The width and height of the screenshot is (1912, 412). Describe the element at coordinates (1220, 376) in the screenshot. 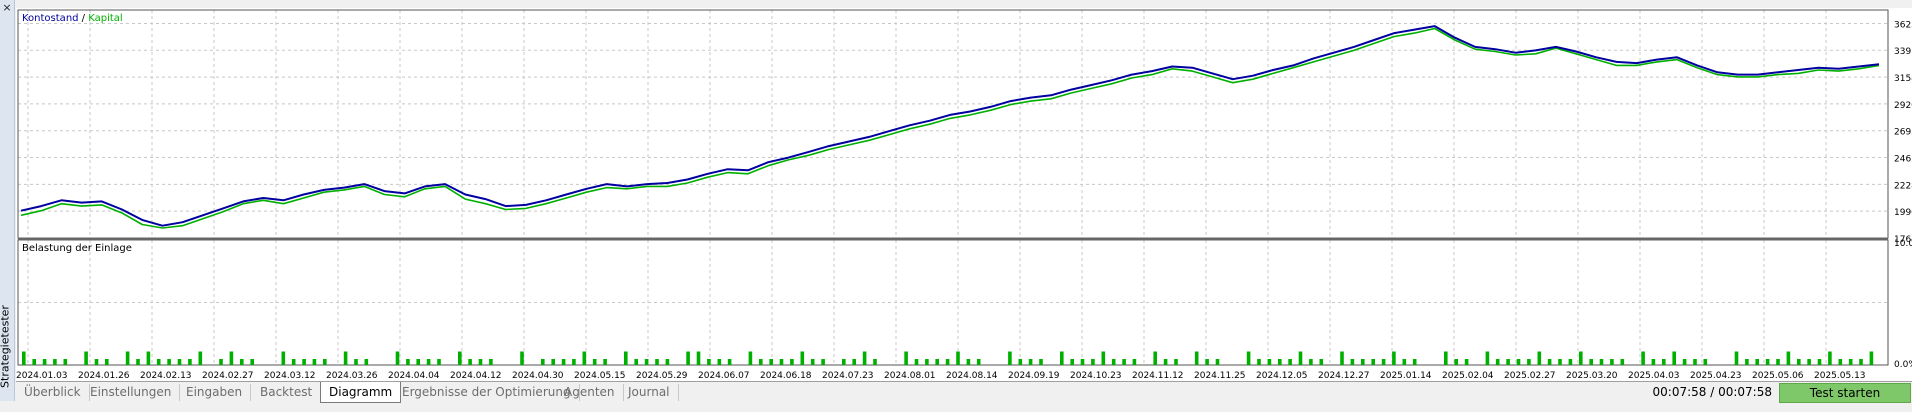

I see `x-tick-label: 2024.11.25` at that location.